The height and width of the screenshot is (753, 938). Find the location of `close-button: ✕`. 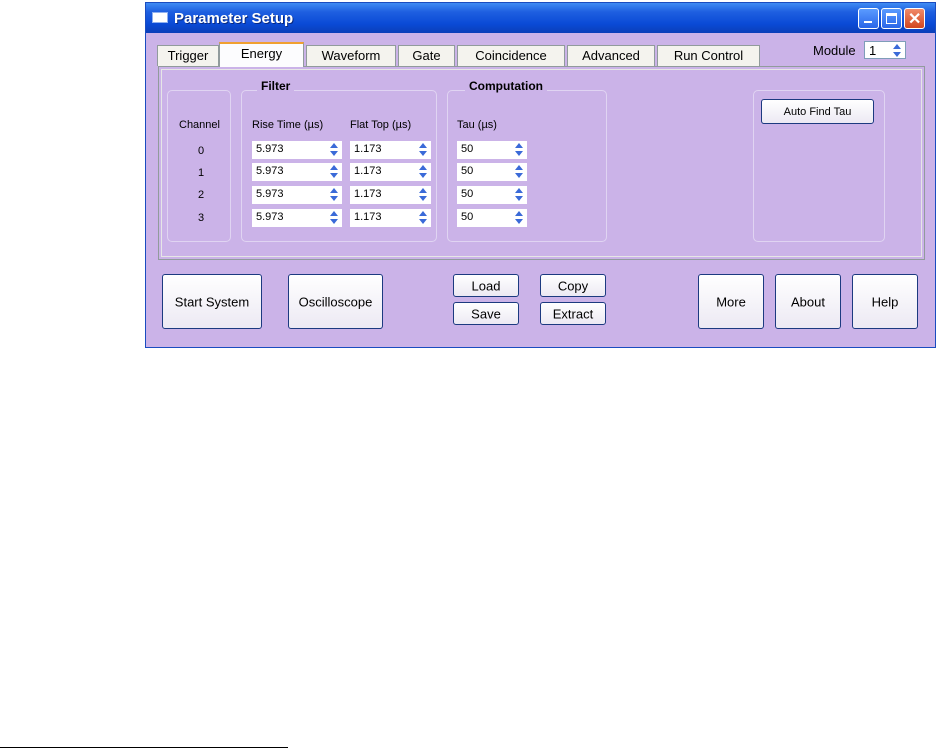

close-button: ✕ is located at coordinates (914, 18).